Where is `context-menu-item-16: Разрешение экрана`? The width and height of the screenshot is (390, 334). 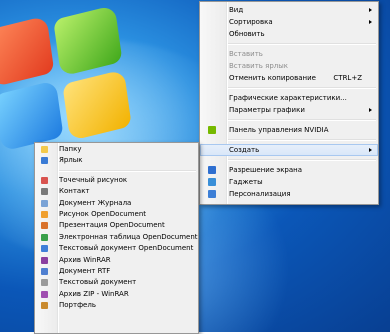
context-menu-item-16: Разрешение экрана is located at coordinates (289, 170).